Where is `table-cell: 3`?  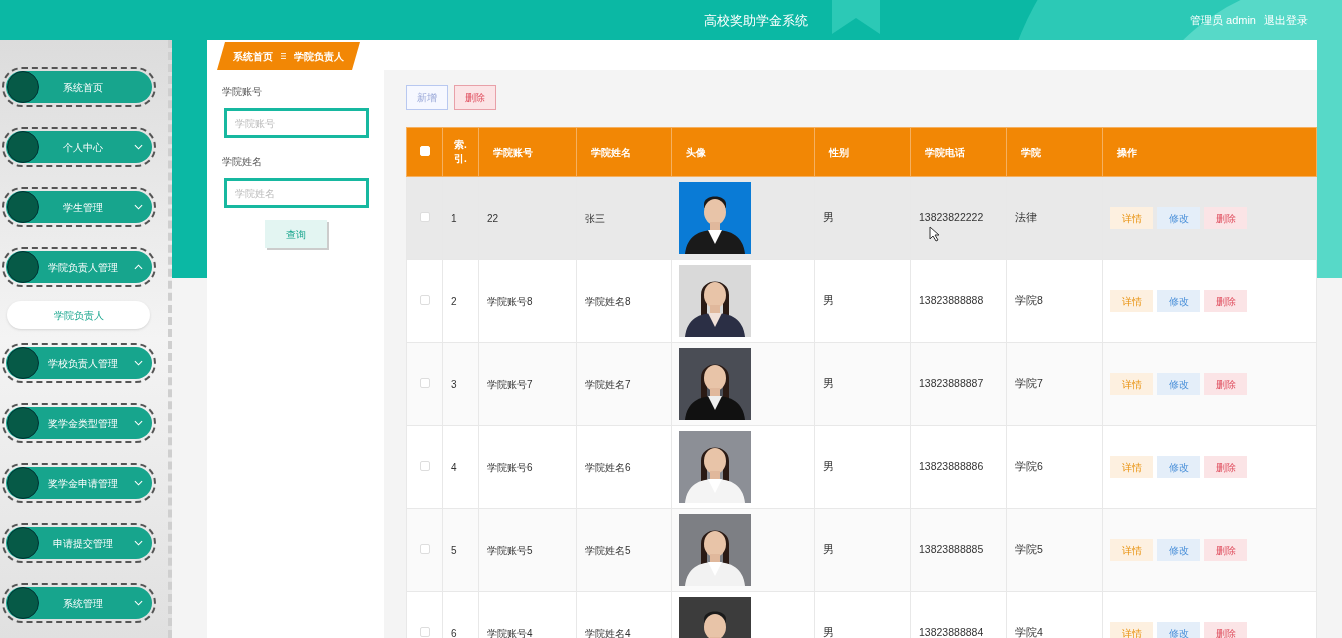
table-cell: 3 is located at coordinates (454, 384).